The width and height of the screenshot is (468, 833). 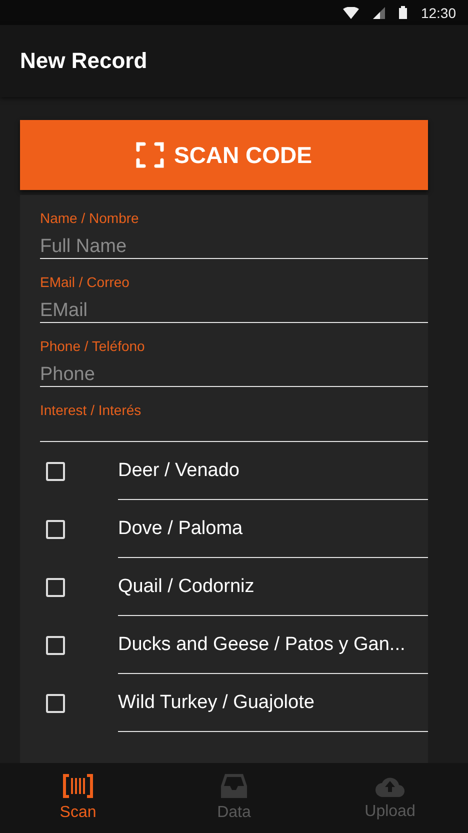 I want to click on inbox-icon, so click(x=234, y=786).